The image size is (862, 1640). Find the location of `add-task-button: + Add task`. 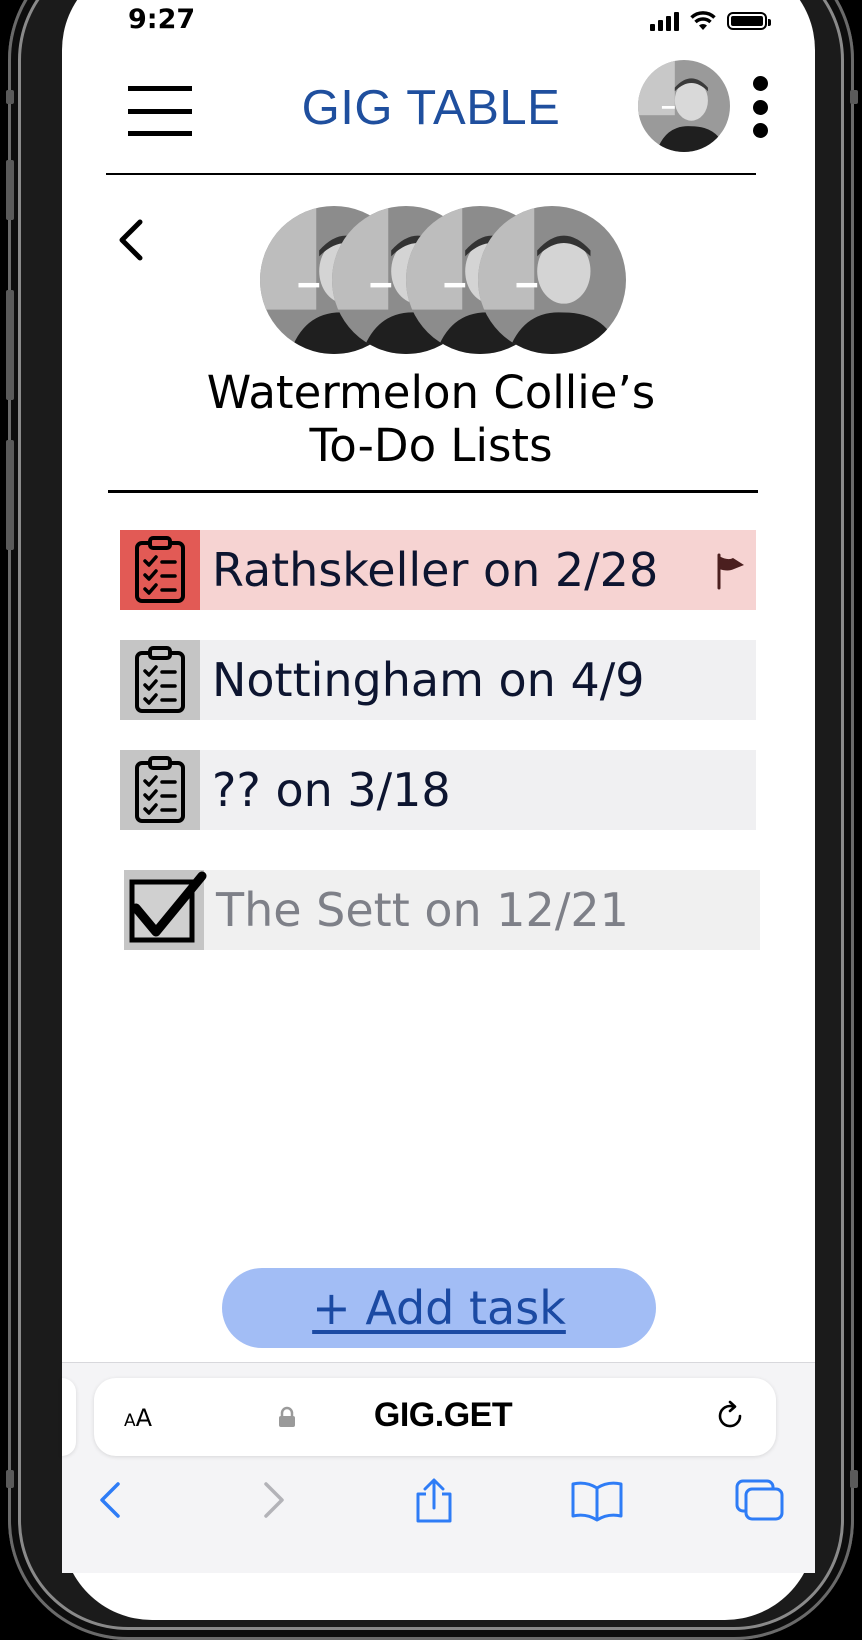

add-task-button: + Add task is located at coordinates (439, 1308).